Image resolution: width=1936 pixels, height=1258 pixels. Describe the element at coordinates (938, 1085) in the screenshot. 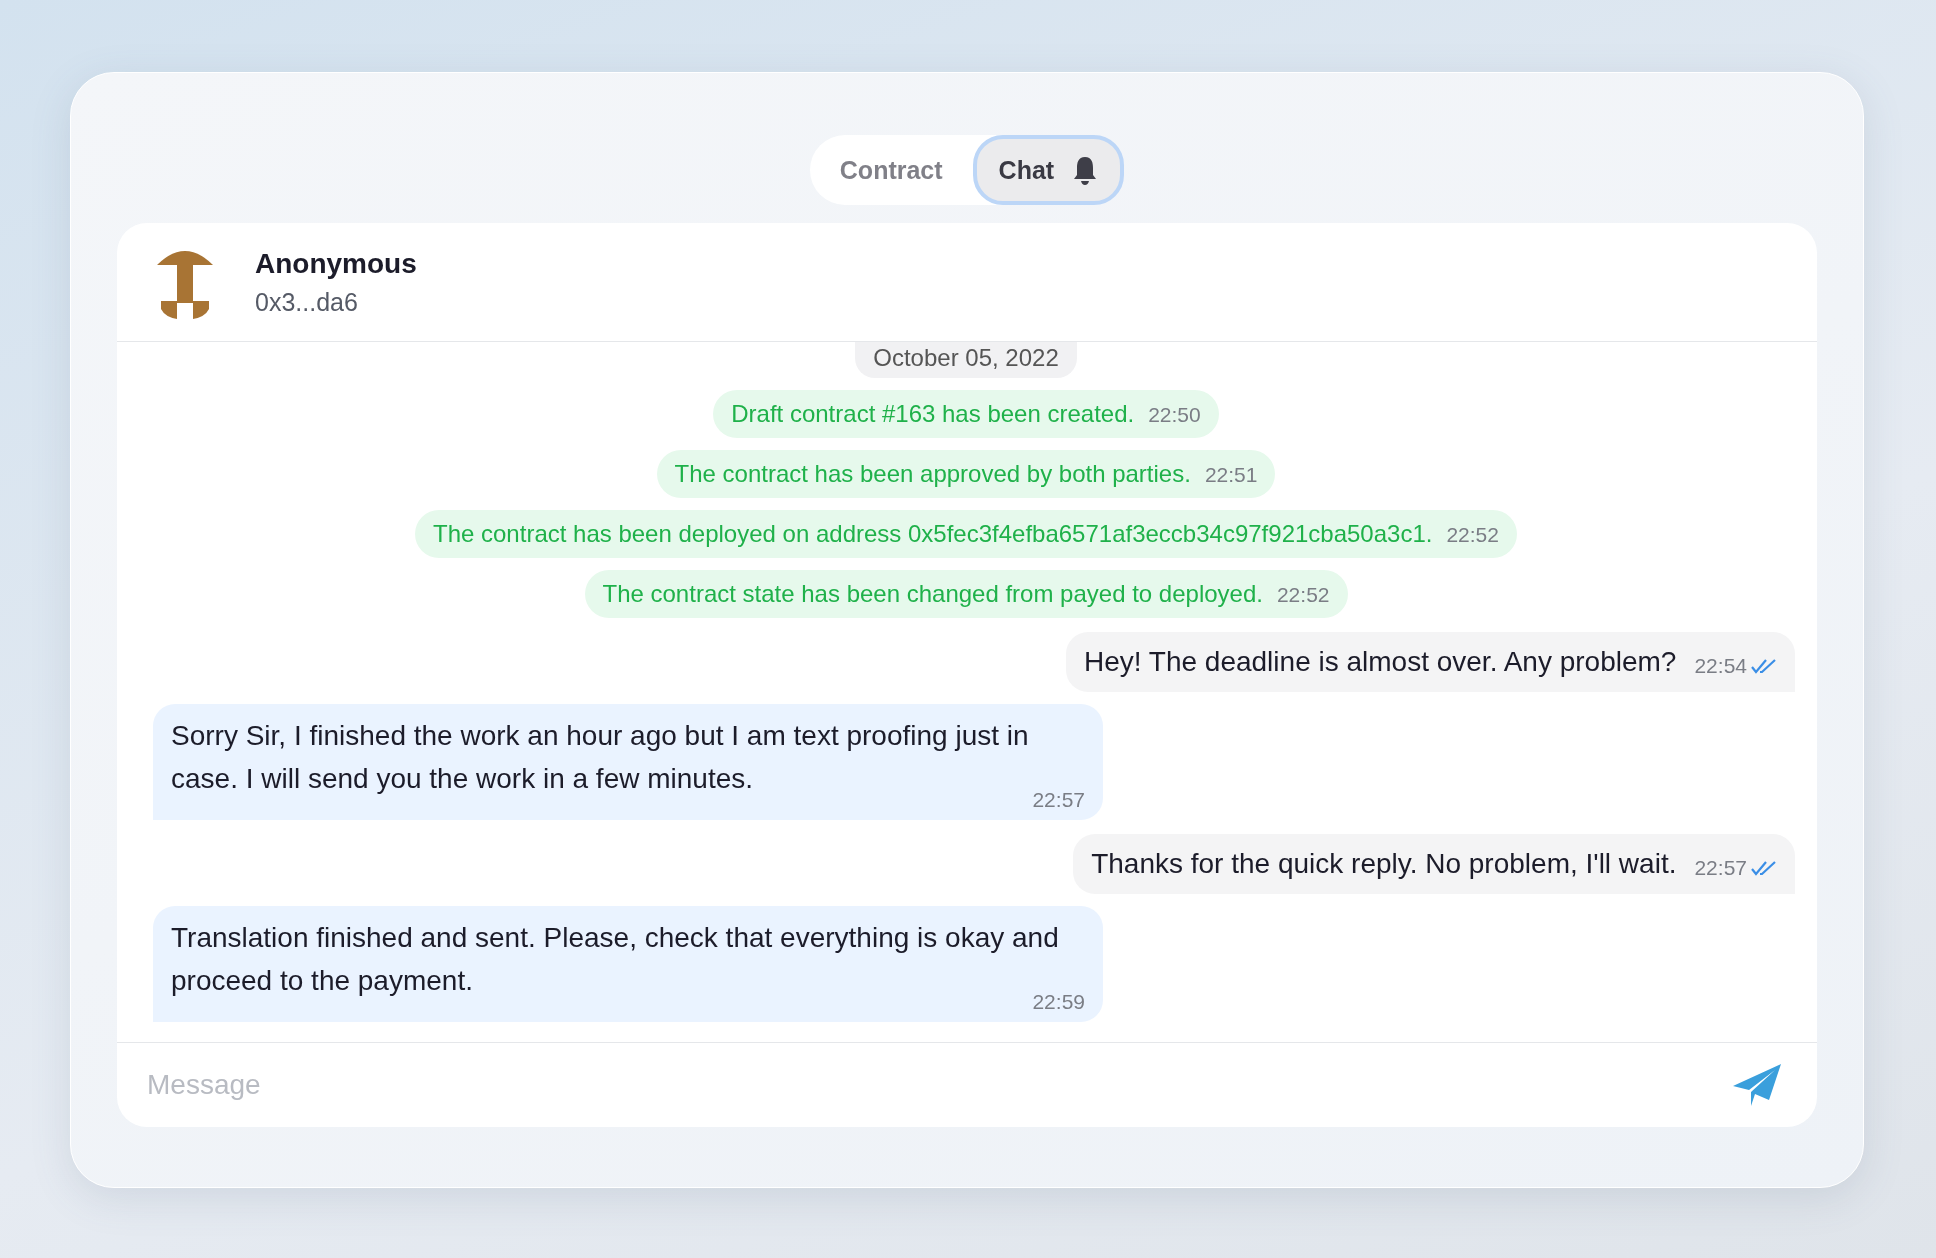

I see `message-input: Message` at that location.